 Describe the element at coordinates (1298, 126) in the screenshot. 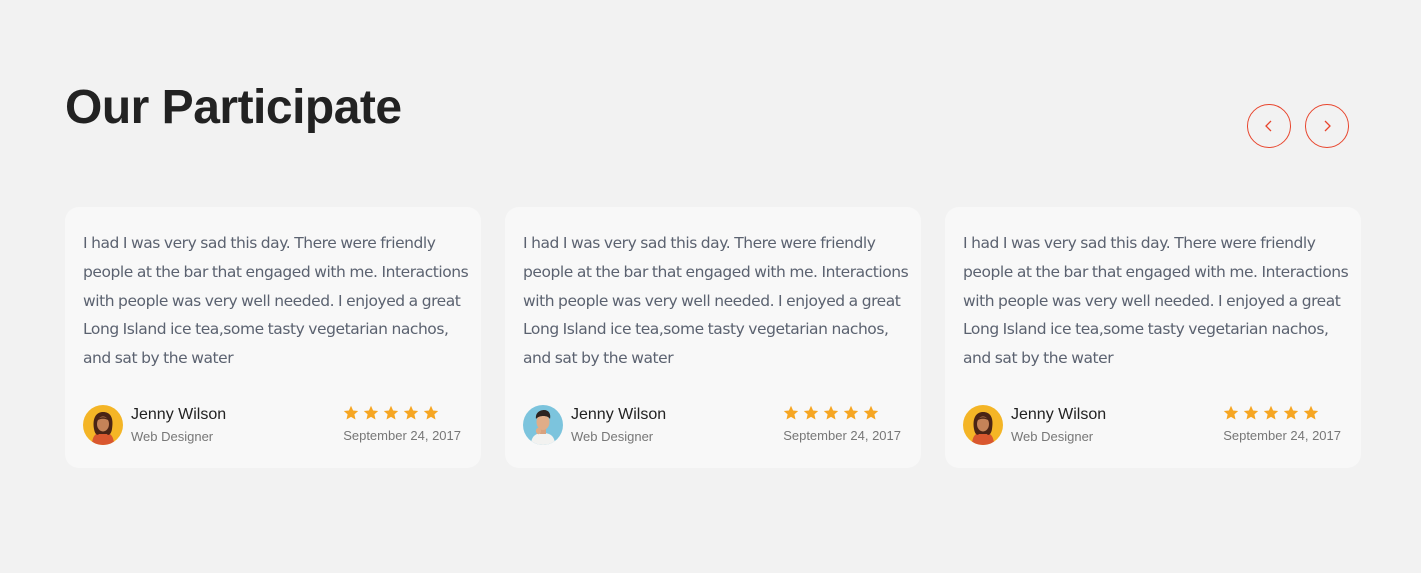

I see `carousel-nav` at that location.